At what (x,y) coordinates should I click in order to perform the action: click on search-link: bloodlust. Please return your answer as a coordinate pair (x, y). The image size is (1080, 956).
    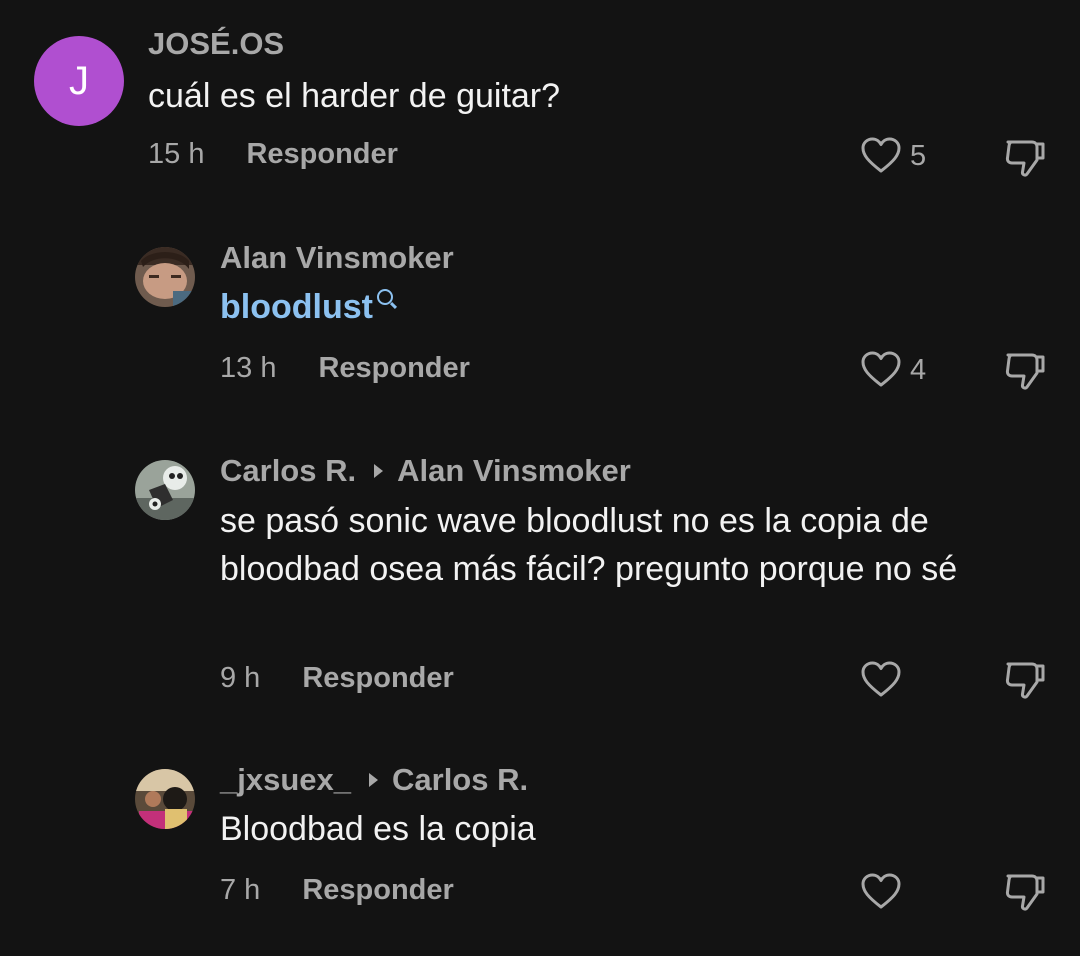
    Looking at the image, I should click on (630, 307).